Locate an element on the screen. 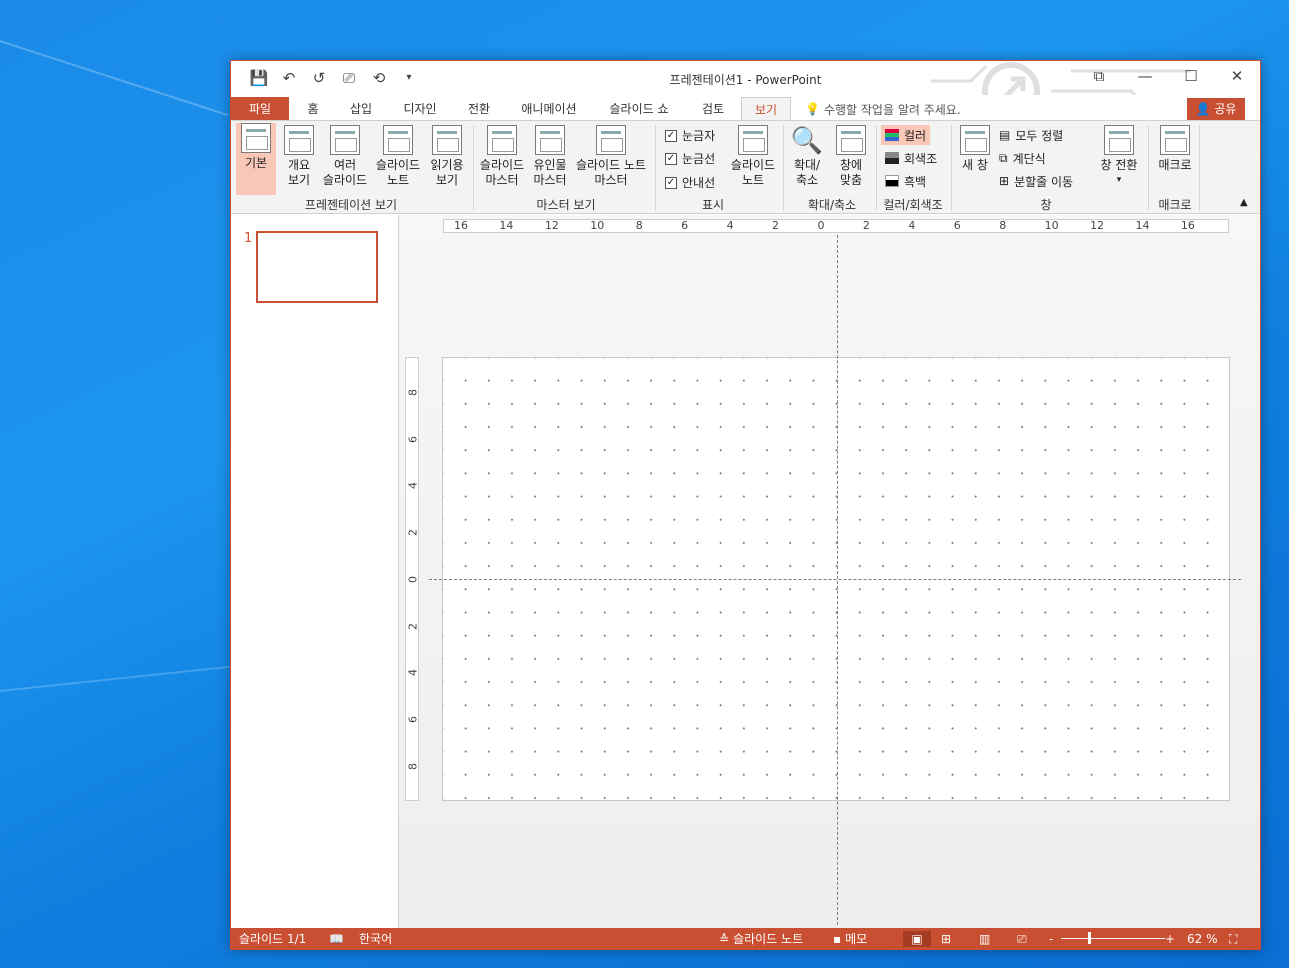 This screenshot has width=1289, height=968. ruler-number: 8 is located at coordinates (639, 225).